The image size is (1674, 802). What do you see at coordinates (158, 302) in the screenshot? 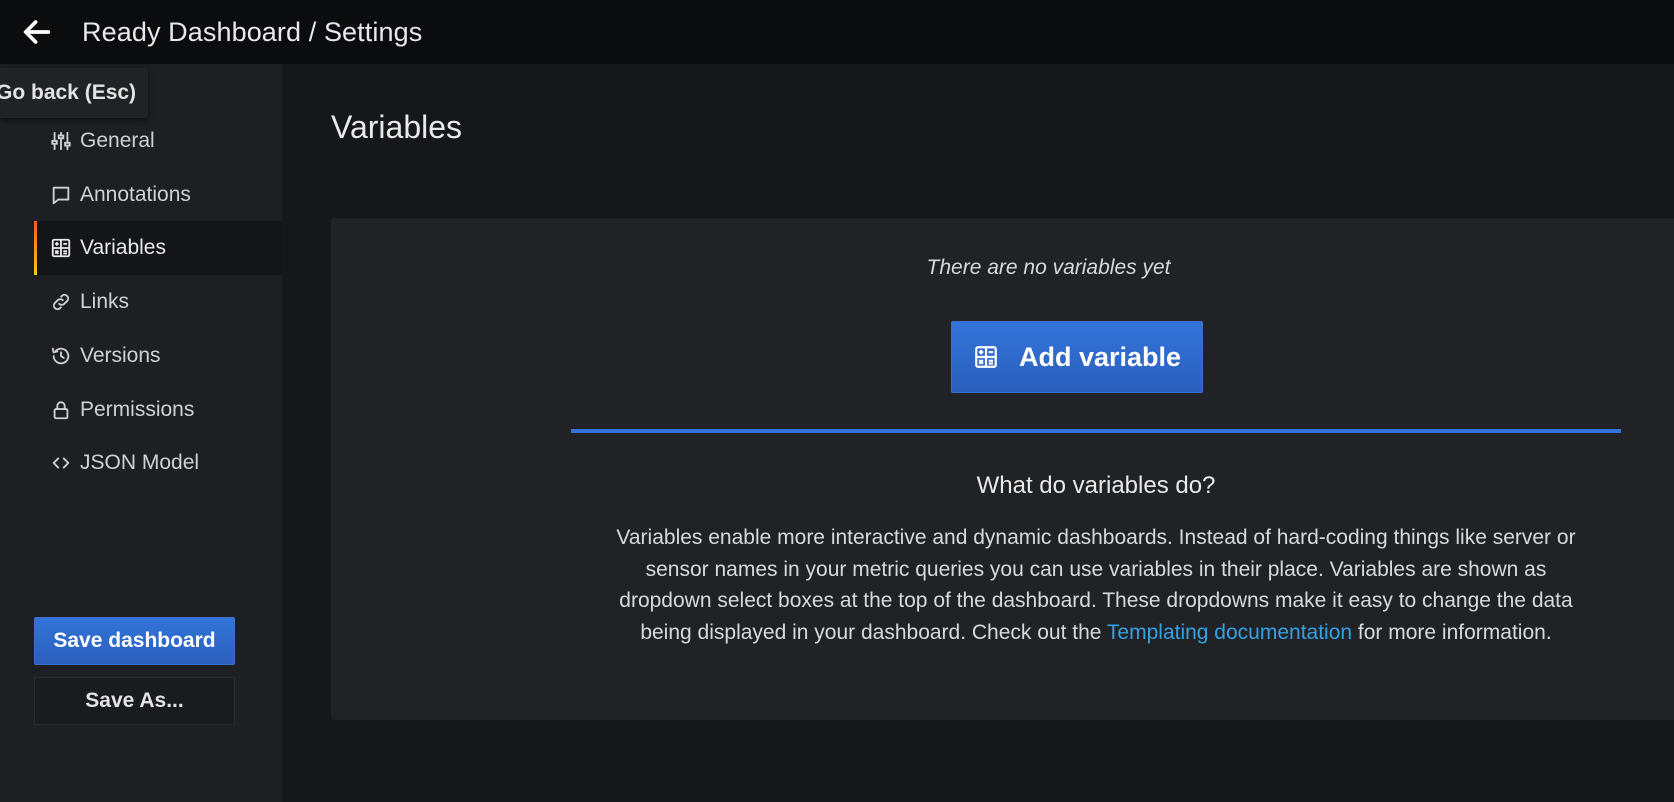
I see `sidebar-item-links: Links` at bounding box center [158, 302].